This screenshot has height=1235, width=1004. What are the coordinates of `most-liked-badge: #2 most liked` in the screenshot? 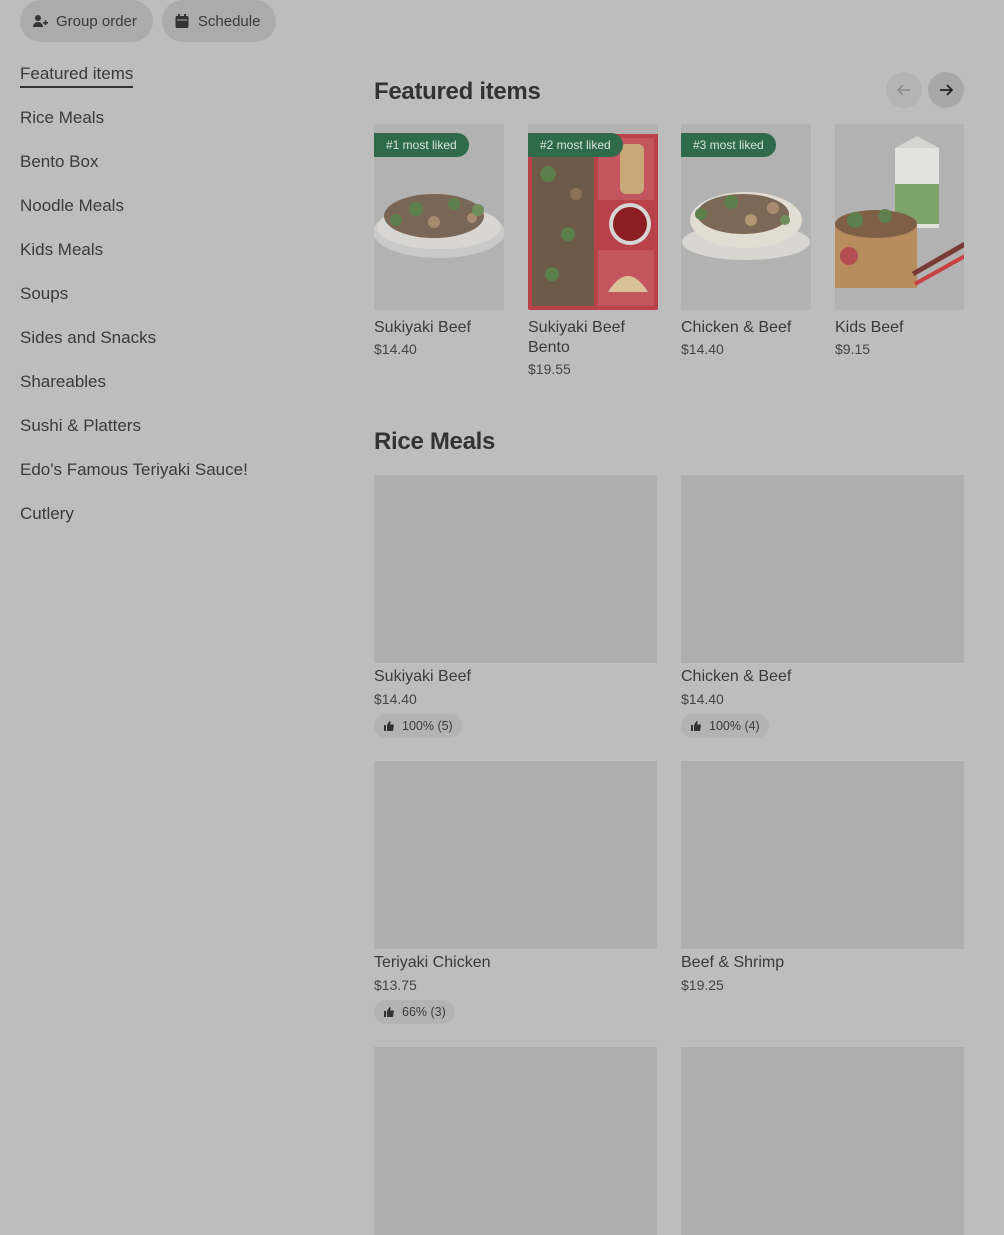 It's located at (575, 145).